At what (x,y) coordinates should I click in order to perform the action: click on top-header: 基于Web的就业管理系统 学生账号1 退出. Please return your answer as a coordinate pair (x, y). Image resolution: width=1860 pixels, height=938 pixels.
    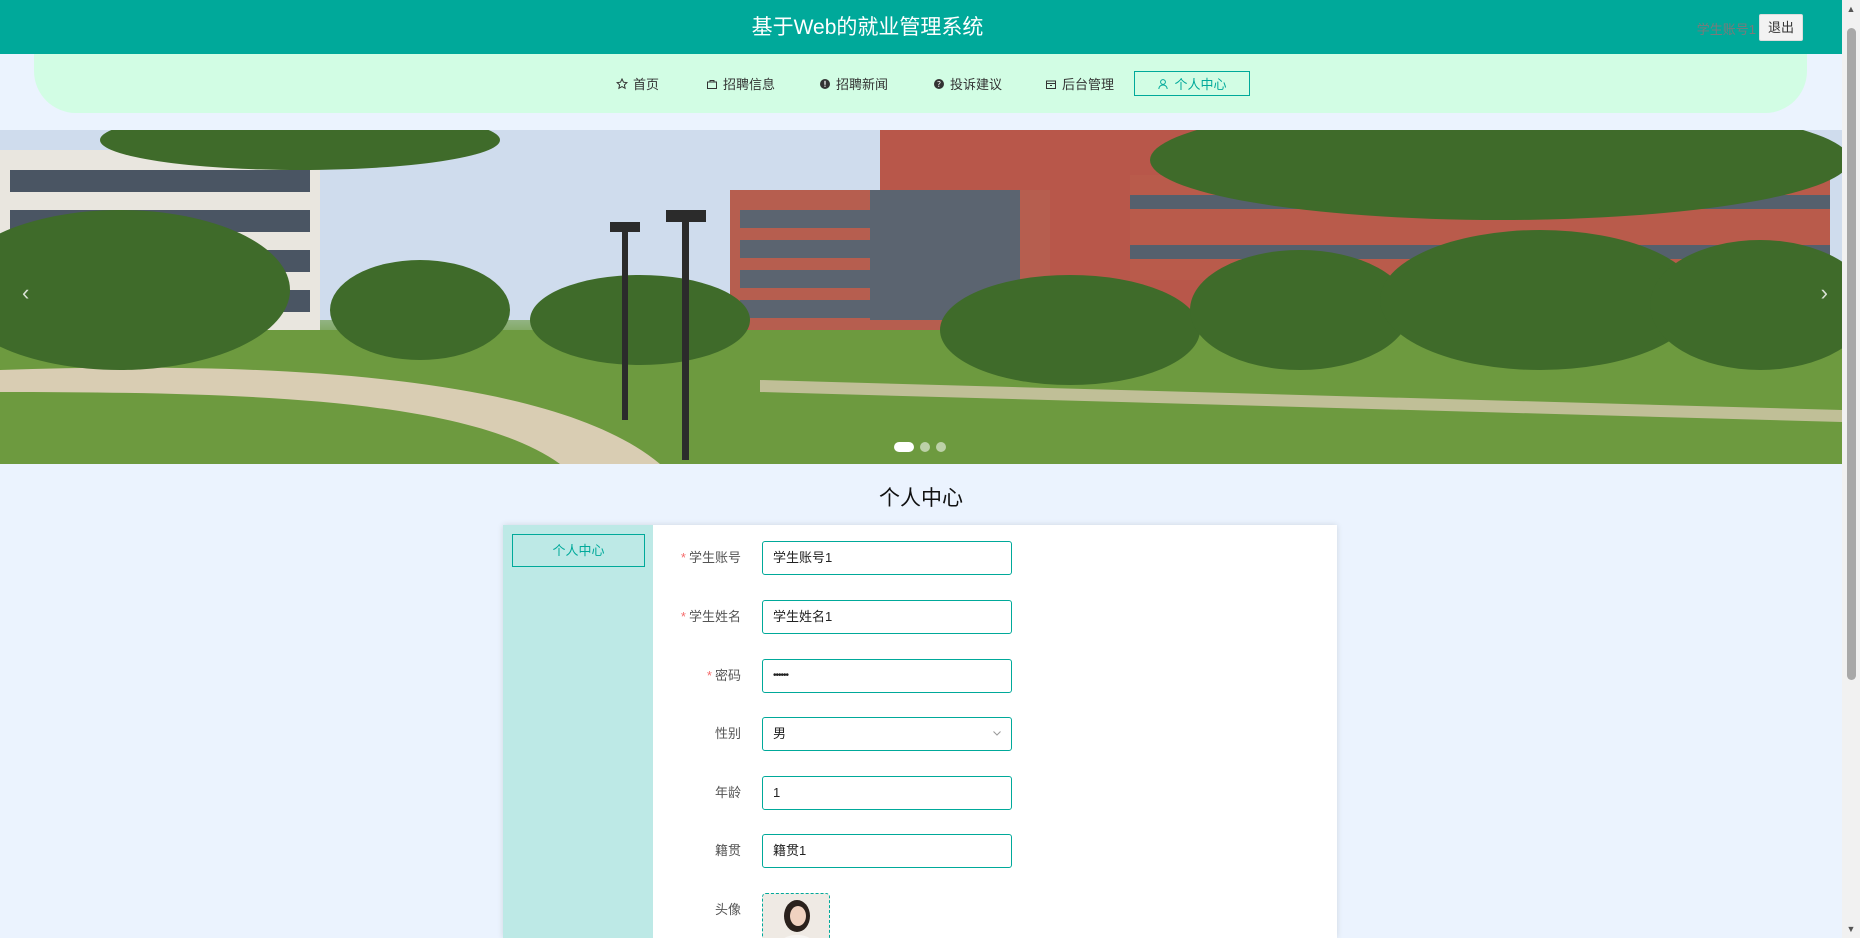
    Looking at the image, I should click on (921, 27).